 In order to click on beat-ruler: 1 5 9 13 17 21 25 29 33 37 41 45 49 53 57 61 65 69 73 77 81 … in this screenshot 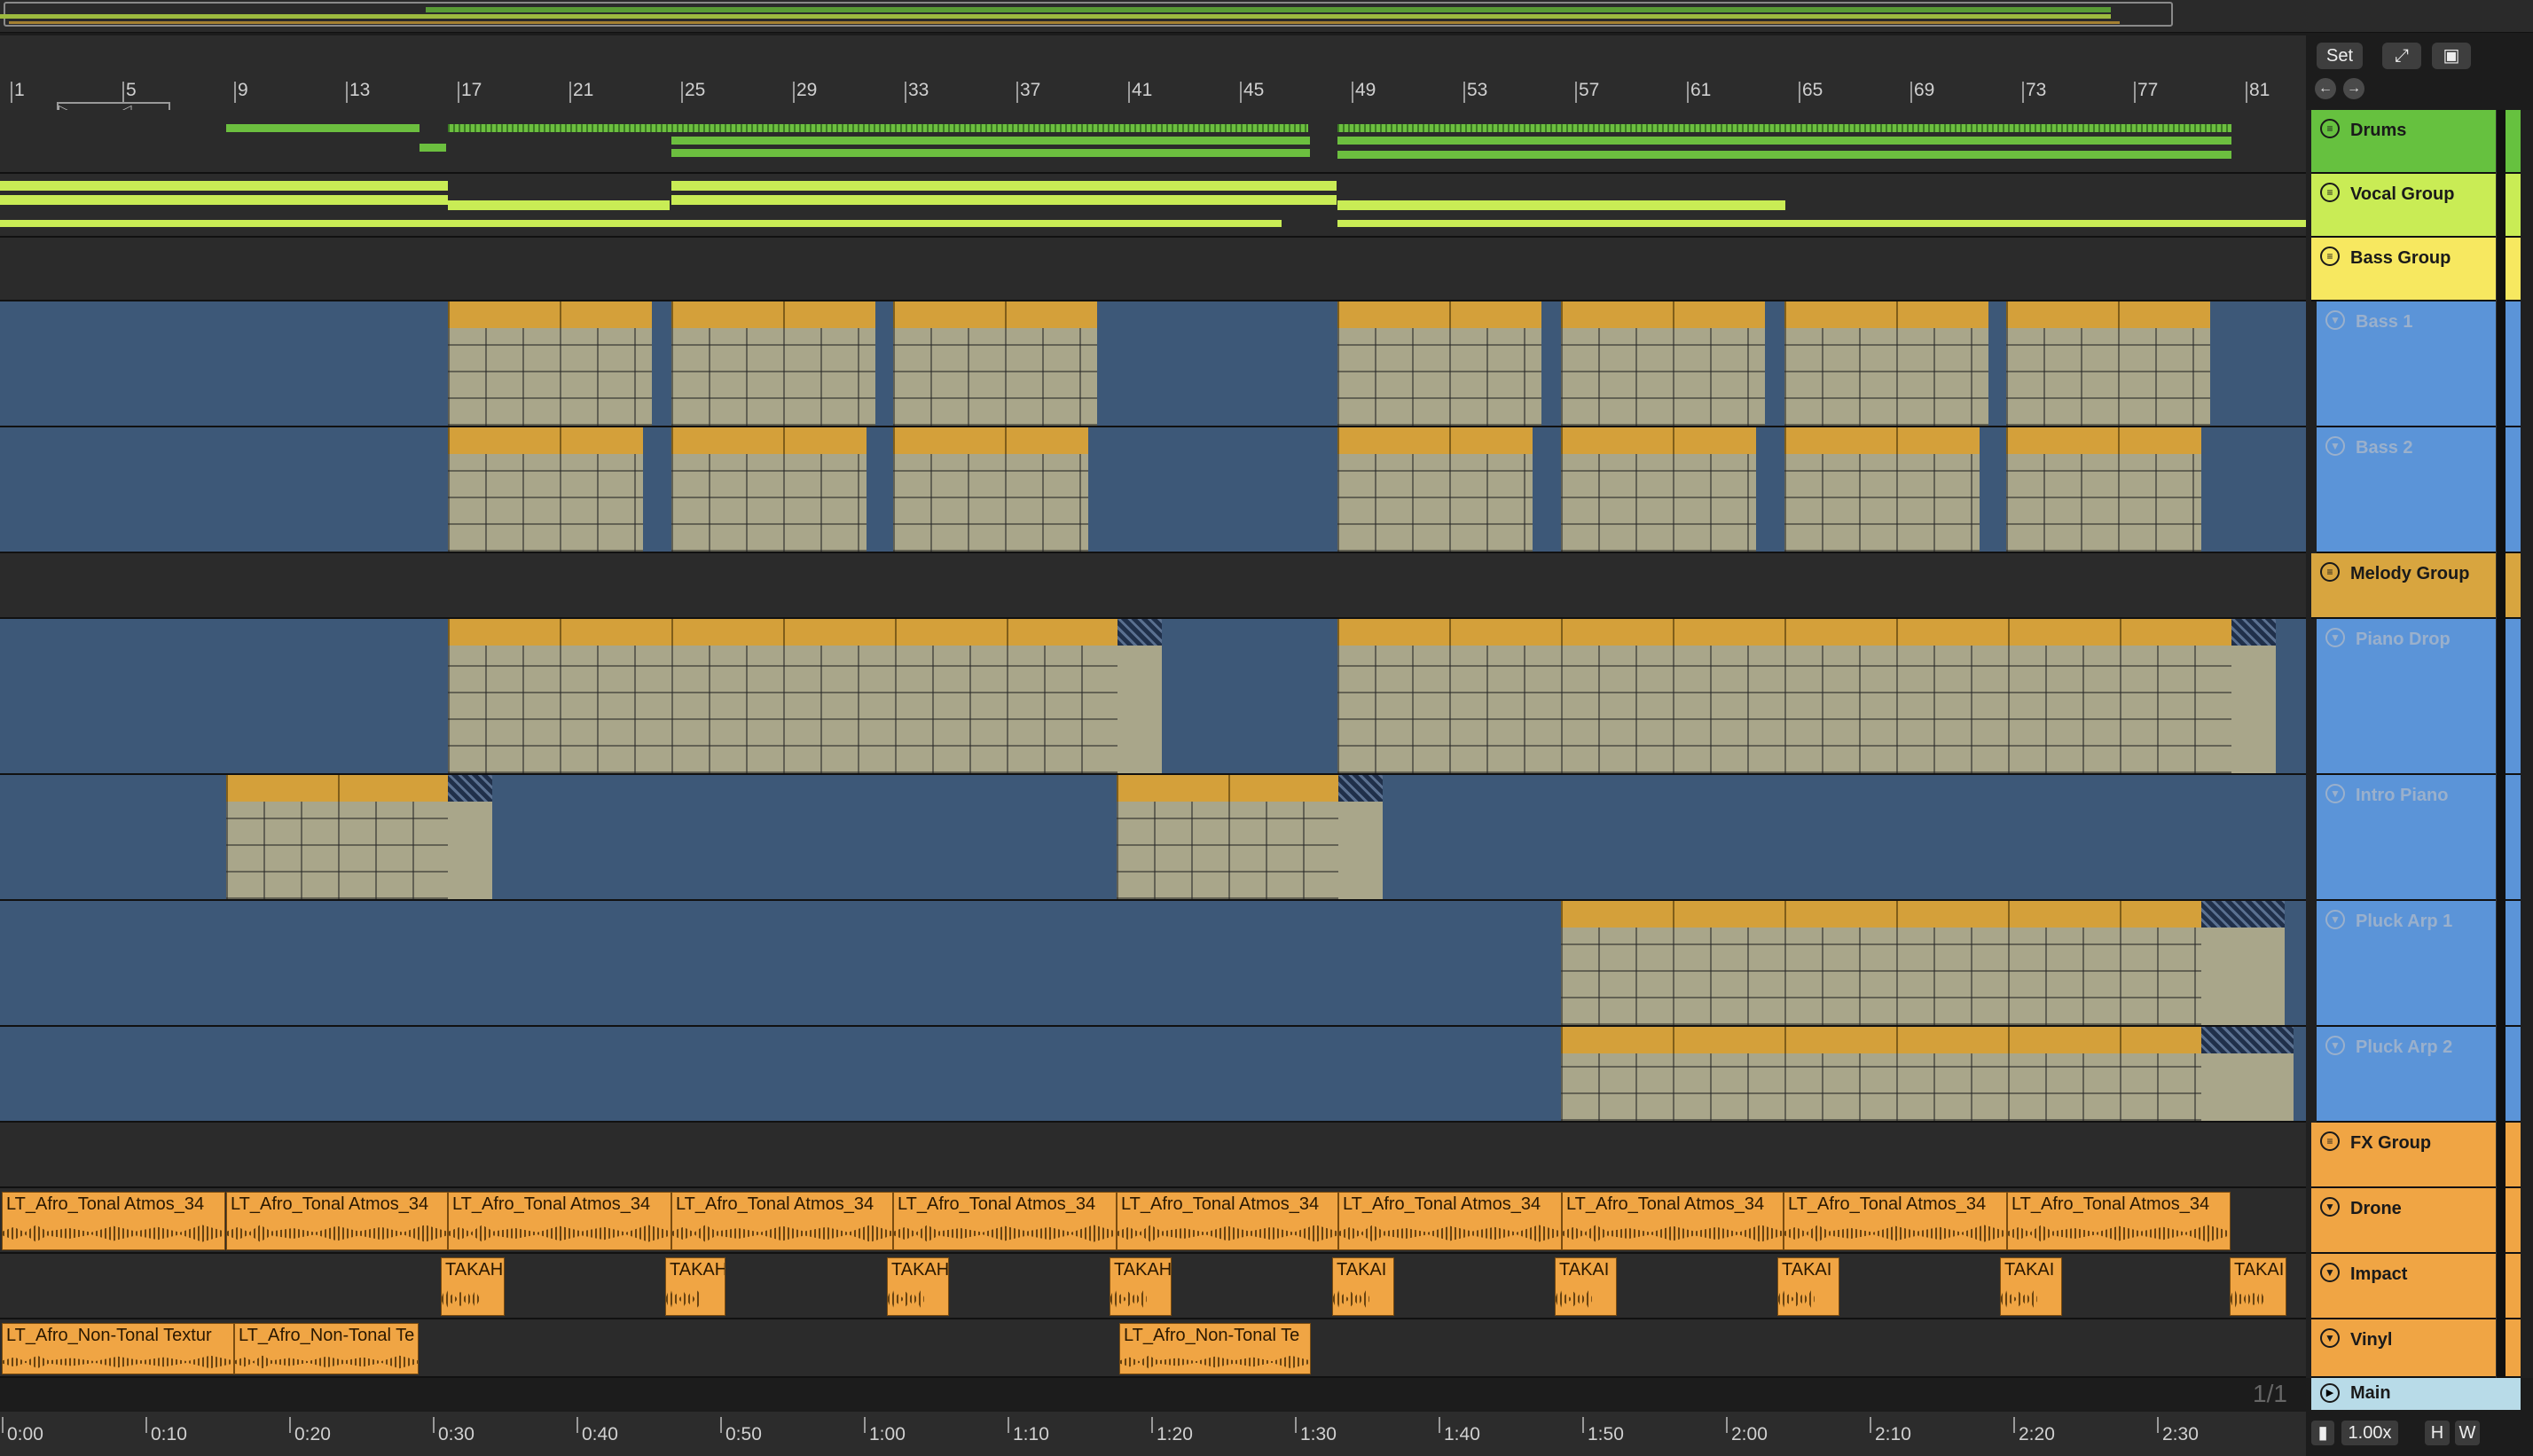, I will do `click(1153, 77)`.